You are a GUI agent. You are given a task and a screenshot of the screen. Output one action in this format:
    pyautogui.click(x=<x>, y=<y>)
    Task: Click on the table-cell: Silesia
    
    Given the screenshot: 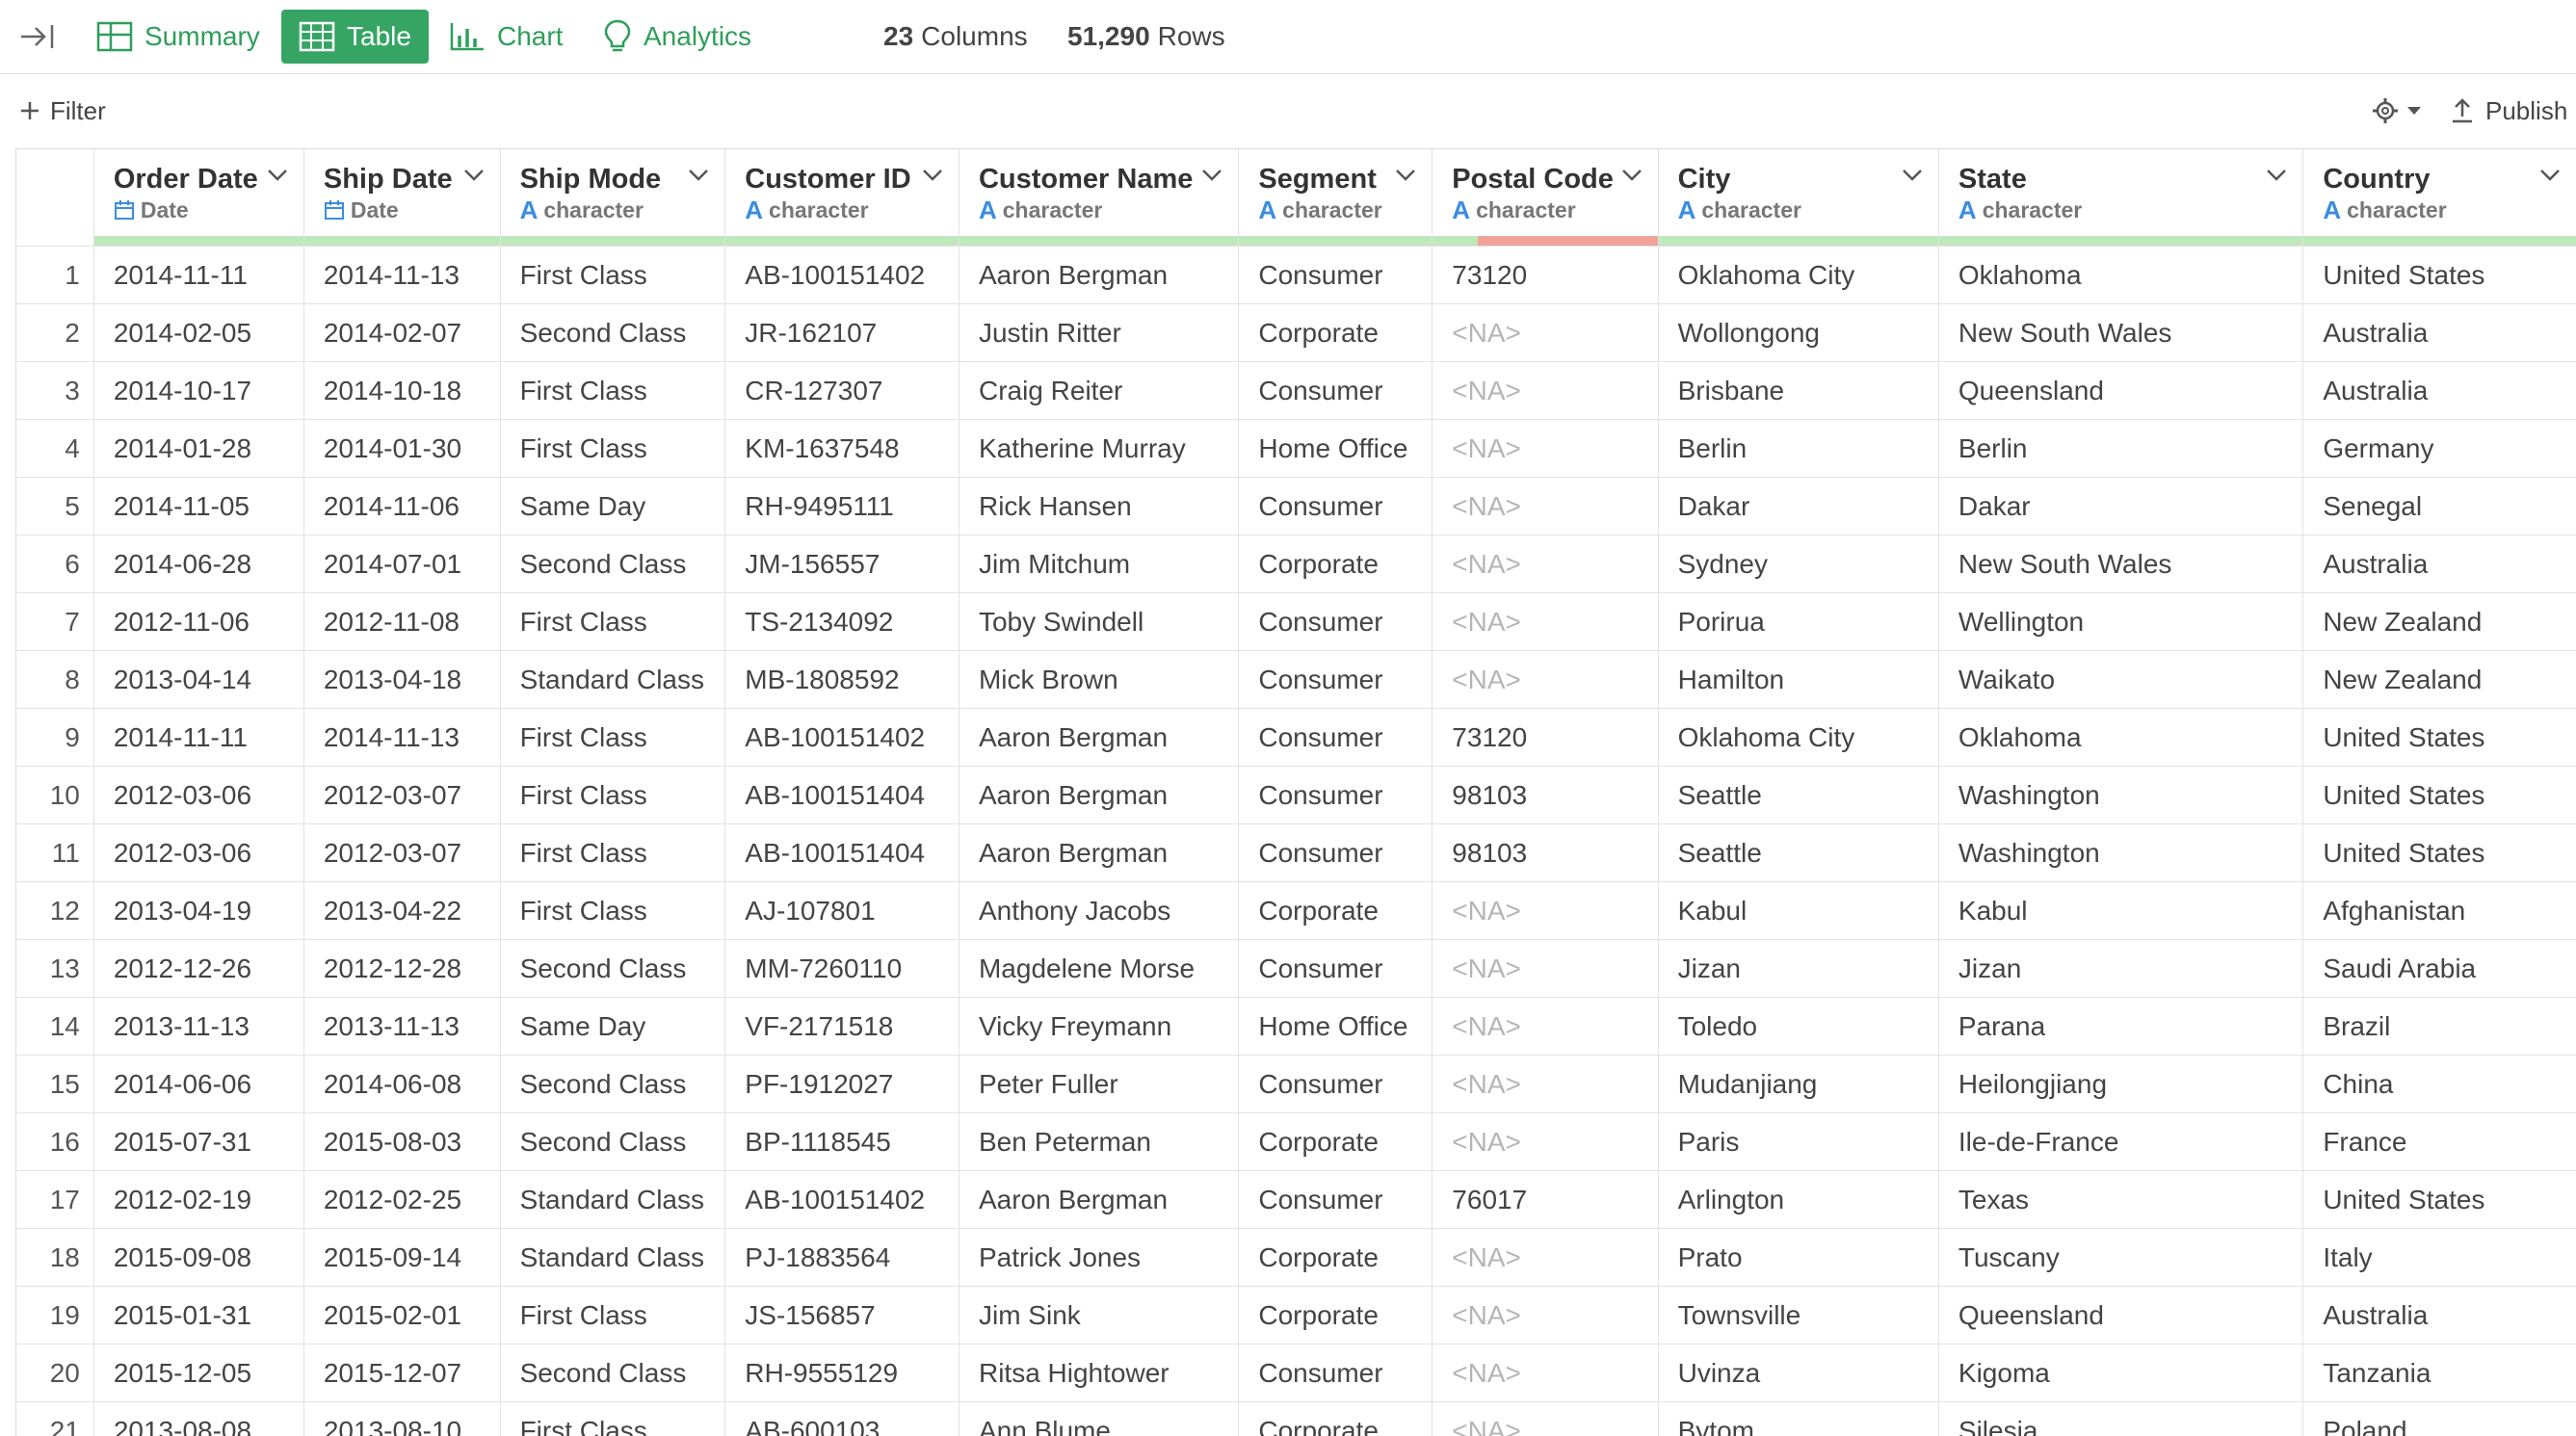 What is the action you would take?
    pyautogui.click(x=2120, y=1419)
    